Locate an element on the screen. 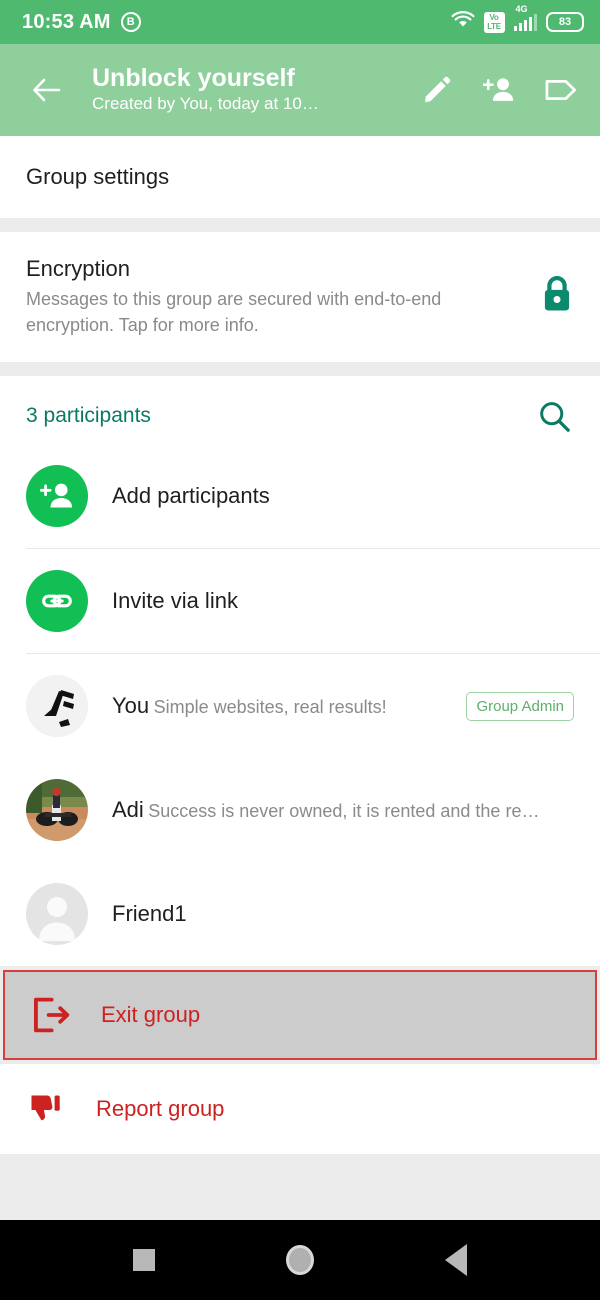 The image size is (600, 1300). exit-icon-wrap is located at coordinates (58, 1015).